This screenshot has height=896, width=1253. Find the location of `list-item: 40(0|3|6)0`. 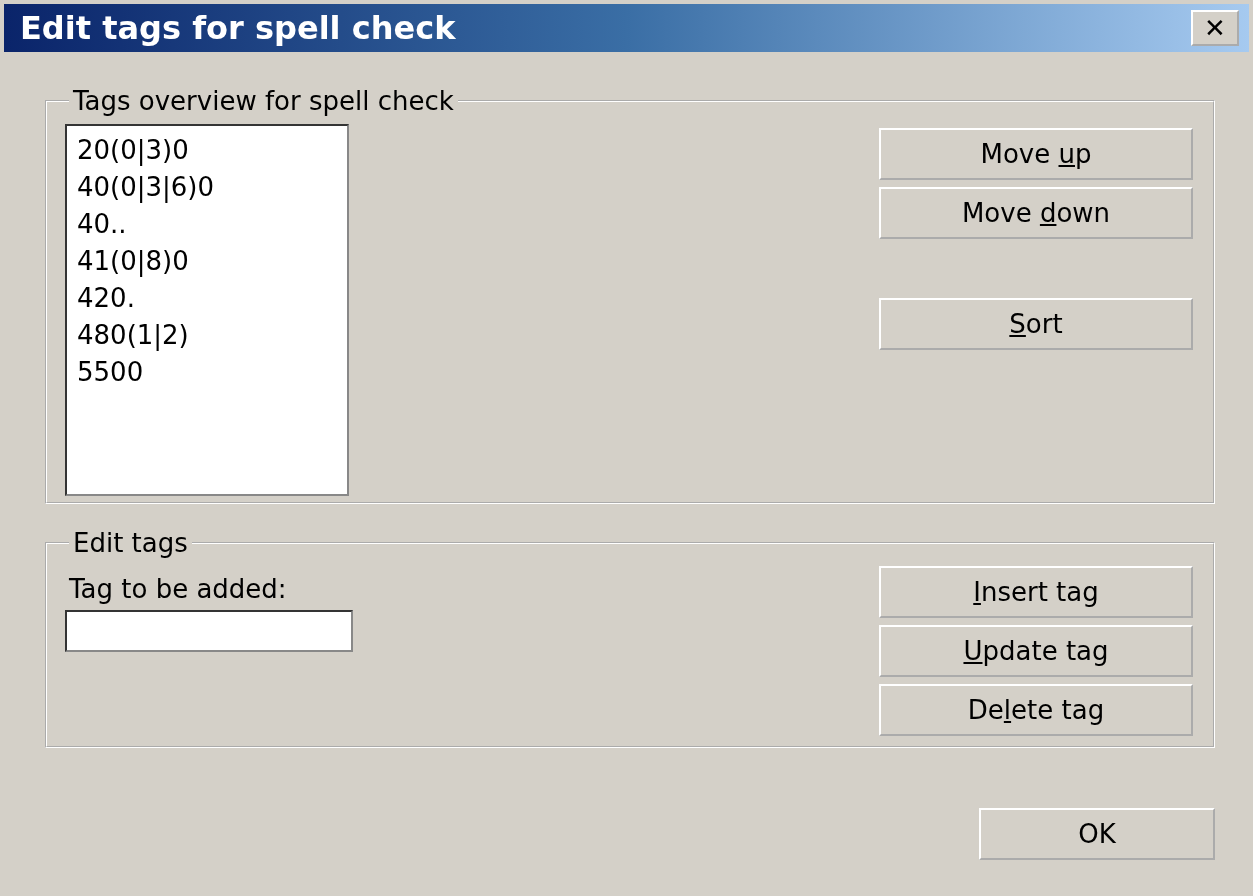

list-item: 40(0|3|6)0 is located at coordinates (207, 187).